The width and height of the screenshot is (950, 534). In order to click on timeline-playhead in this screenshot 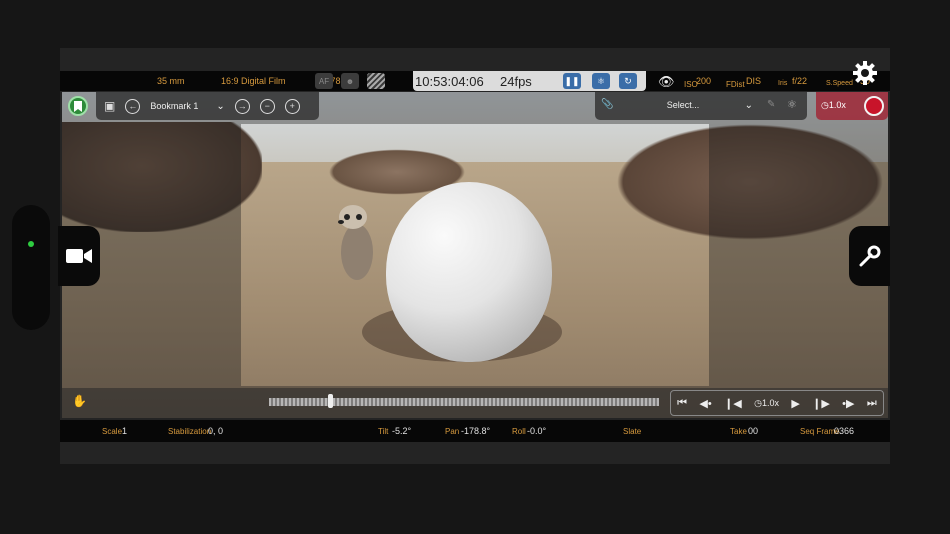, I will do `click(330, 401)`.